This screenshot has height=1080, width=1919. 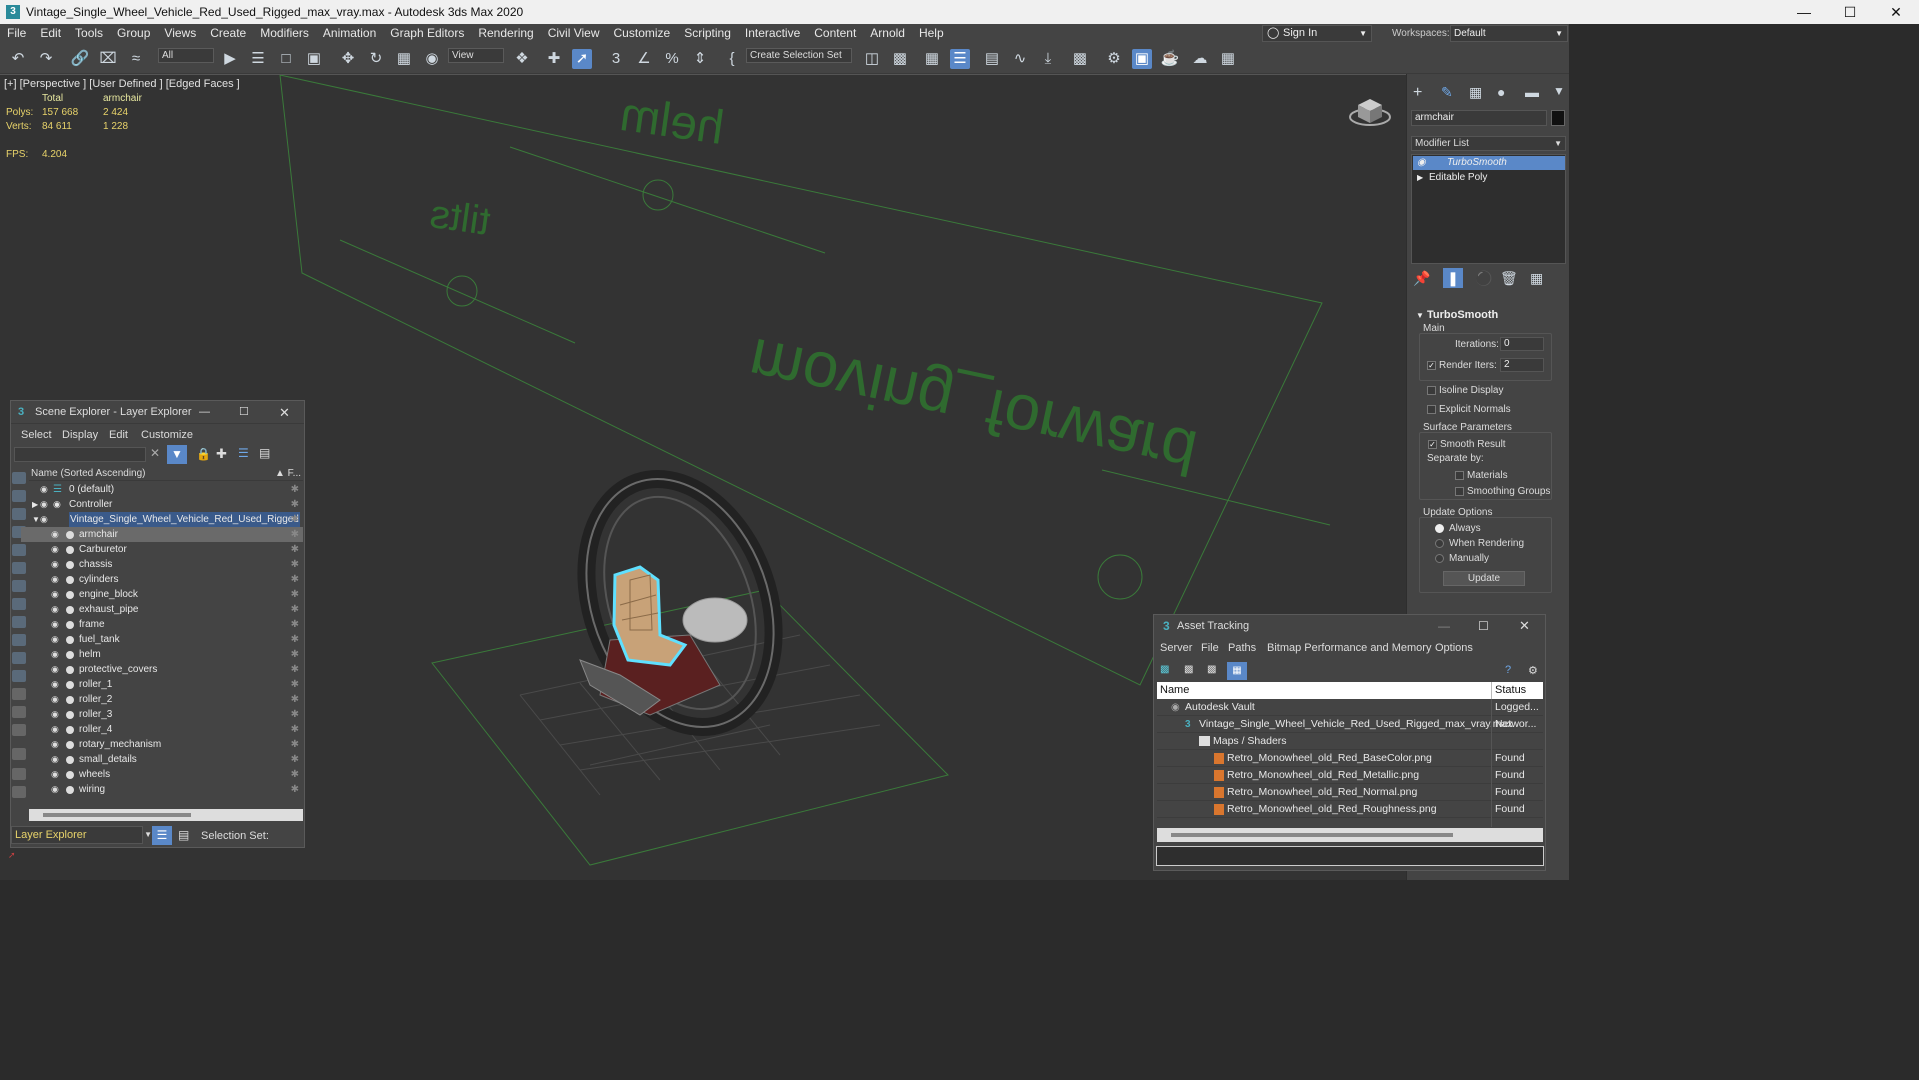 What do you see at coordinates (162, 759) in the screenshot?
I see `list-item: ◉ small_details ✱` at bounding box center [162, 759].